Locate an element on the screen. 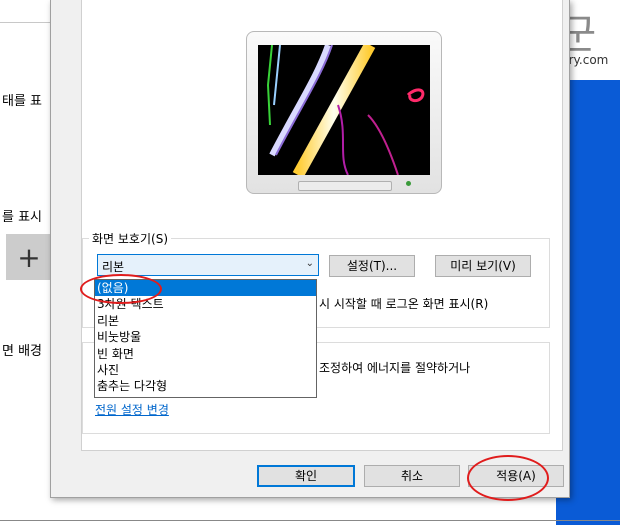 This screenshot has height=525, width=620. change-power-settings-link: 전원 설정 변경 is located at coordinates (132, 409).